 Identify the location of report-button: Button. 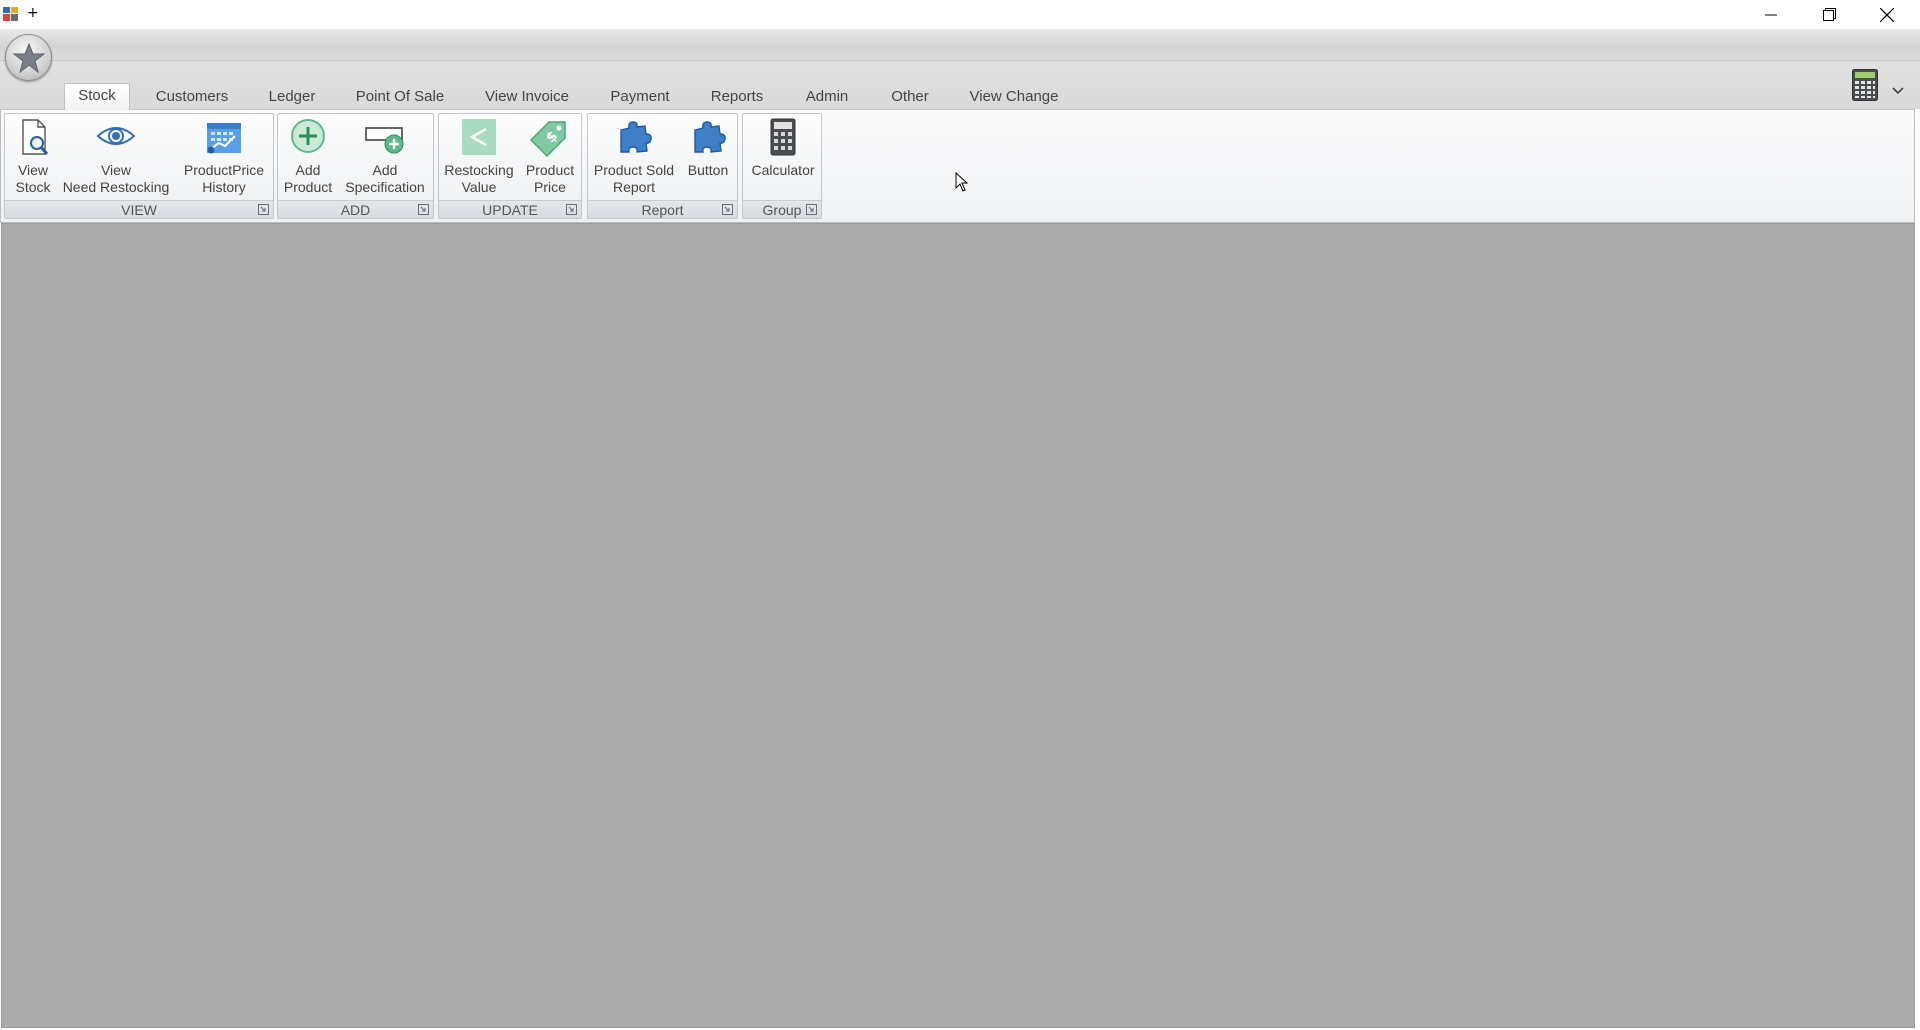
(708, 158).